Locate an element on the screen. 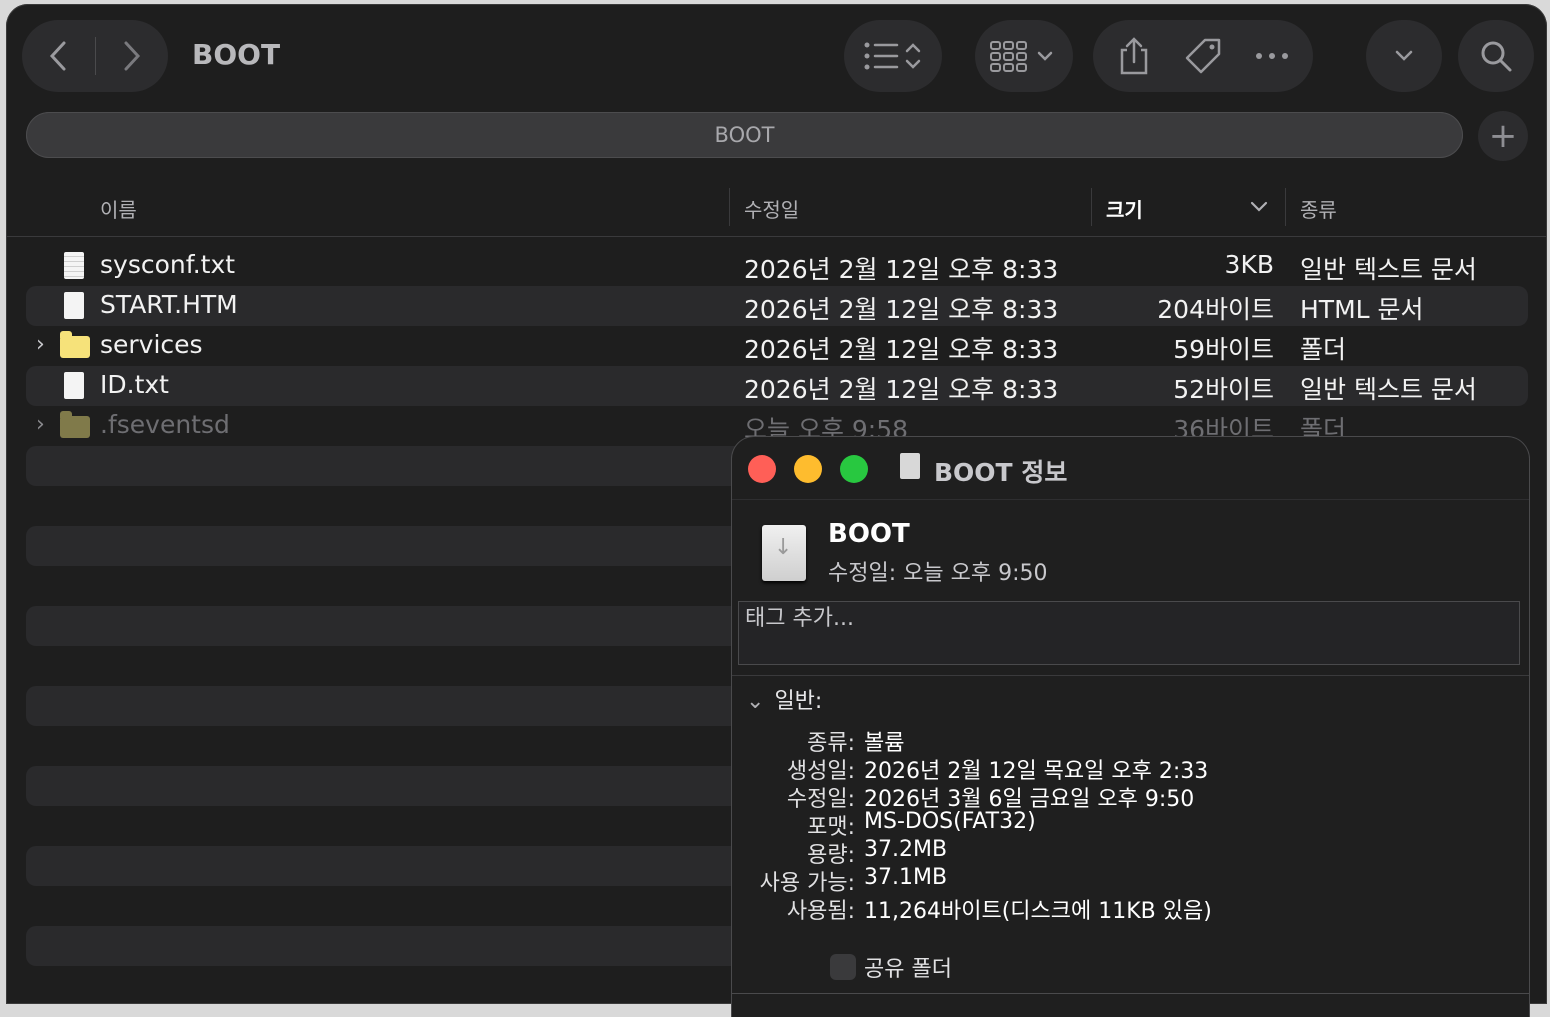 Image resolution: width=1550 pixels, height=1017 pixels. toolbar-overflow-button is located at coordinates (1404, 56).